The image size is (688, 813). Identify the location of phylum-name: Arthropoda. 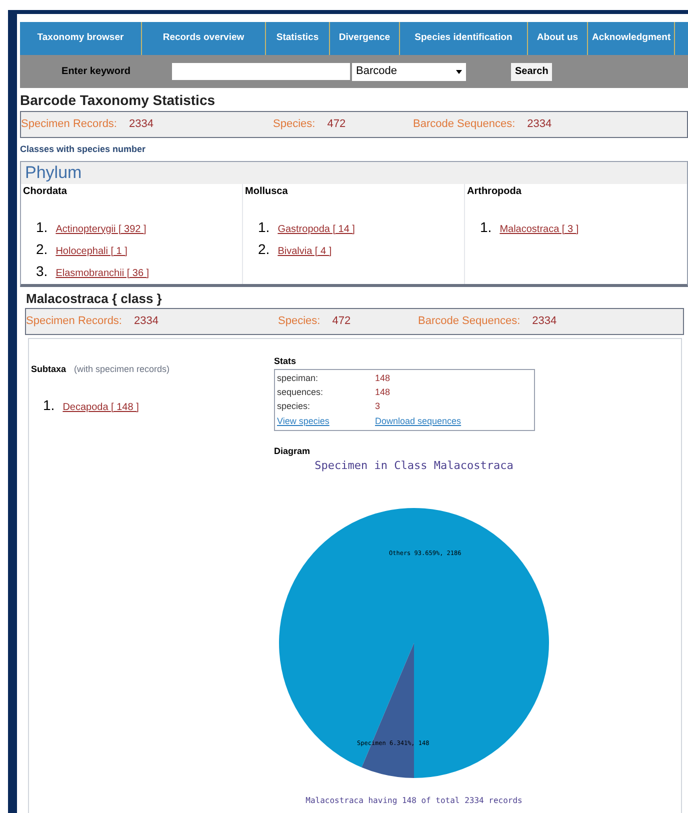
(494, 191).